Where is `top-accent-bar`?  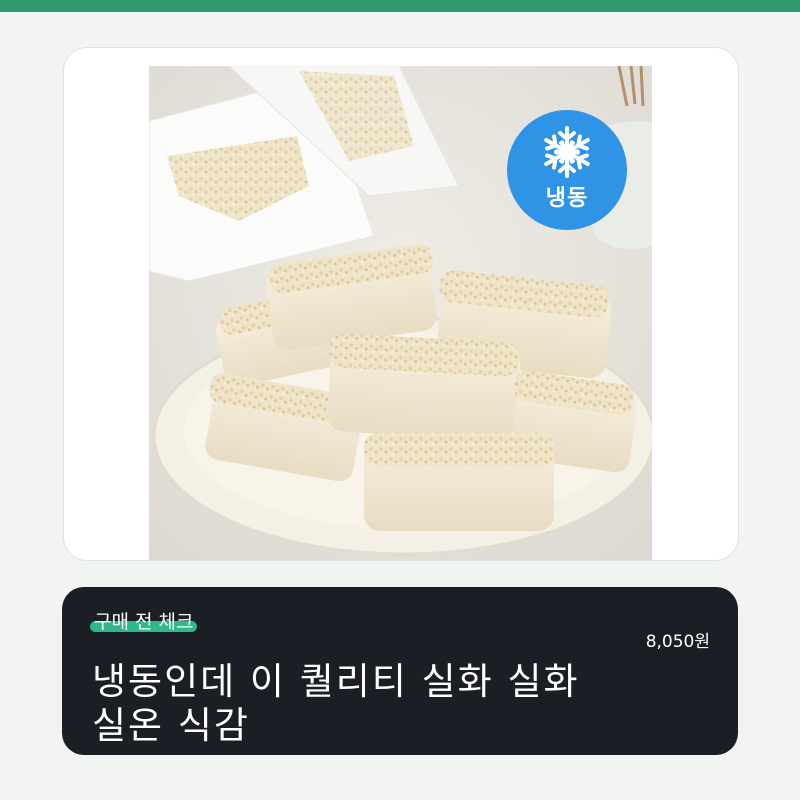 top-accent-bar is located at coordinates (400, 6).